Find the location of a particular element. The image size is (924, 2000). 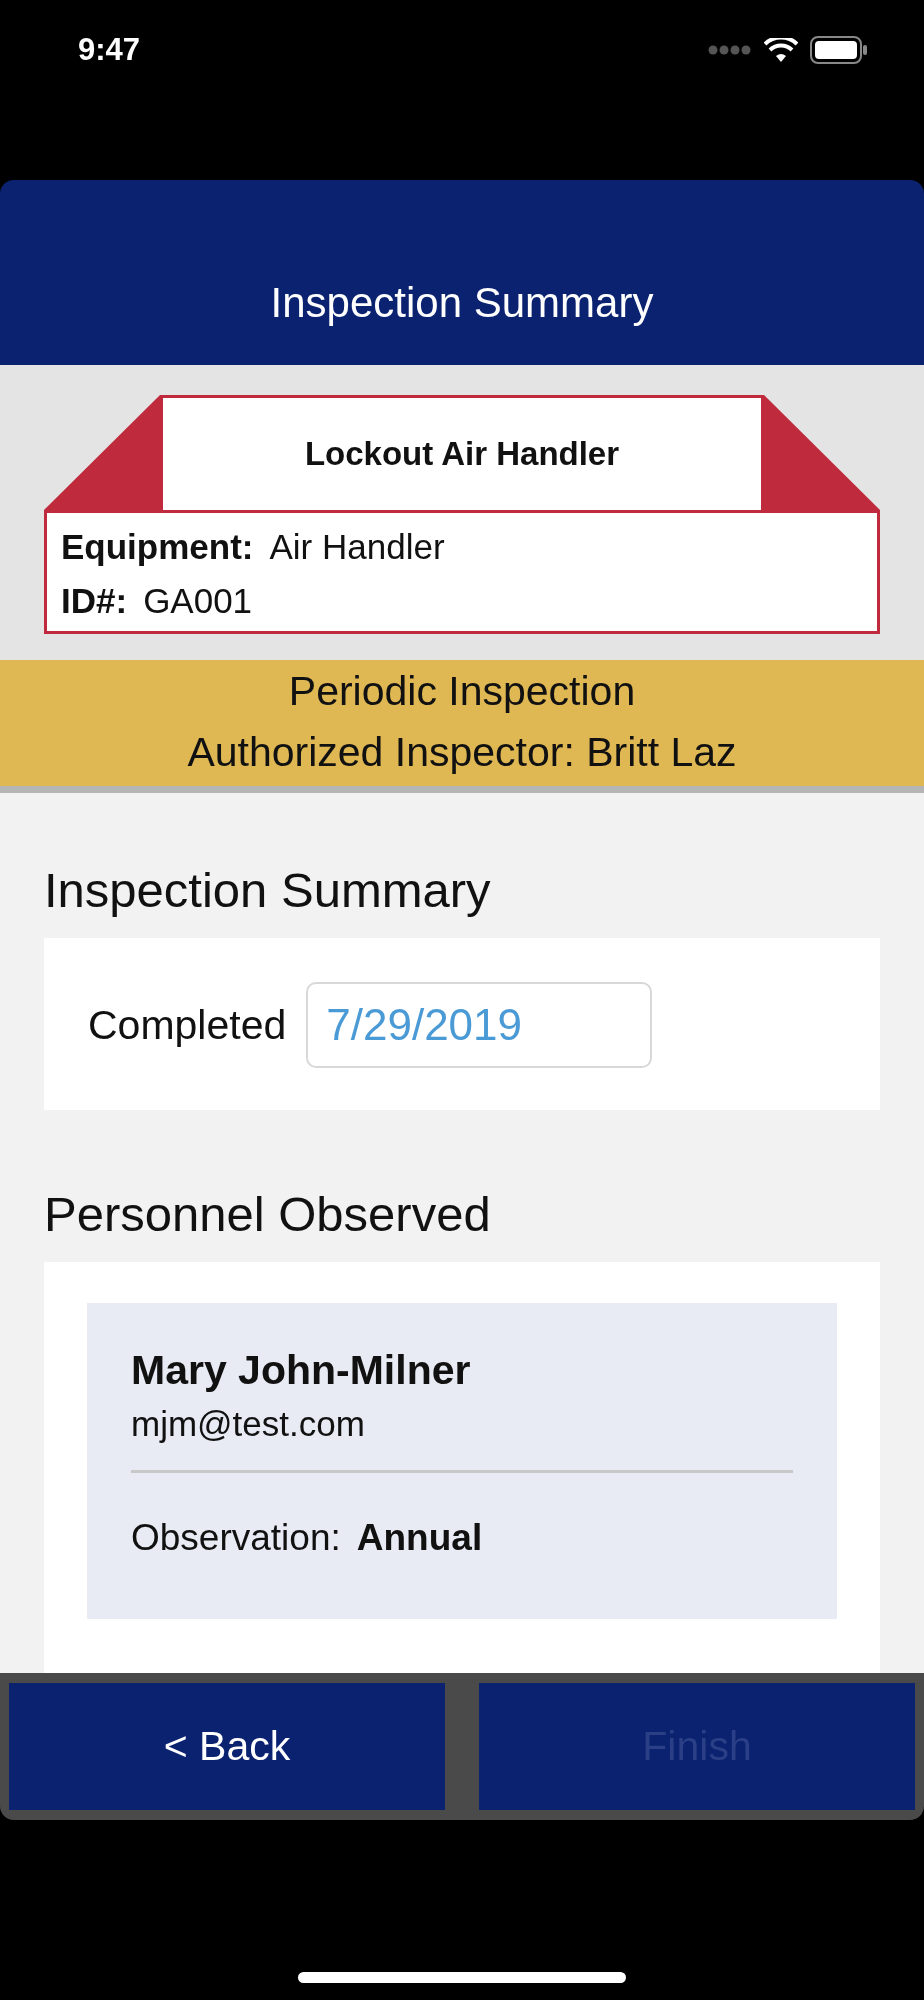

field-value: GA001 is located at coordinates (198, 601).